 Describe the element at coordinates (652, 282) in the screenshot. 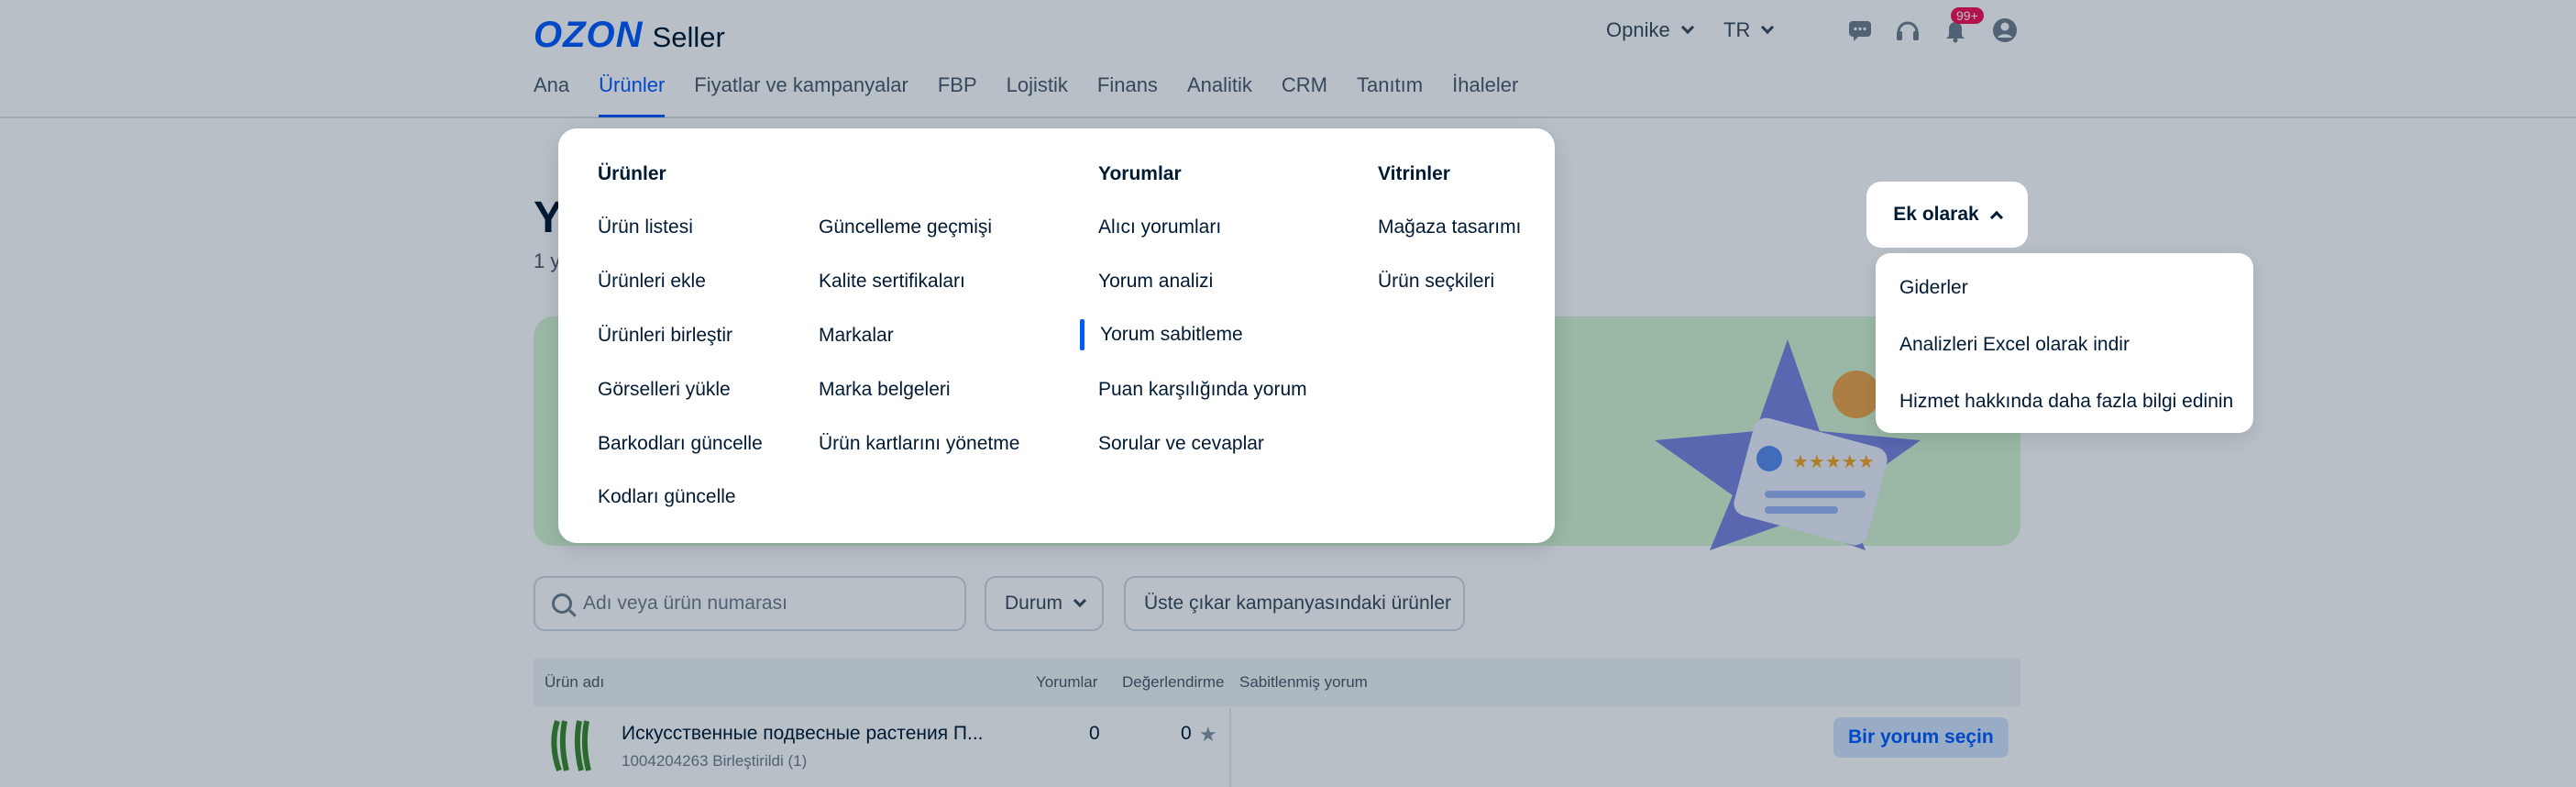

I see `menu-item-add-products: Ürünleri ekle` at that location.